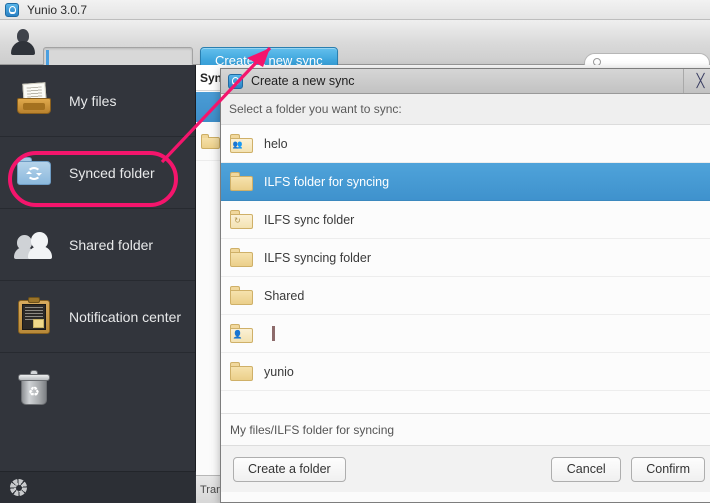  What do you see at coordinates (241, 143) in the screenshot?
I see `folder-shared-icon: 👥` at bounding box center [241, 143].